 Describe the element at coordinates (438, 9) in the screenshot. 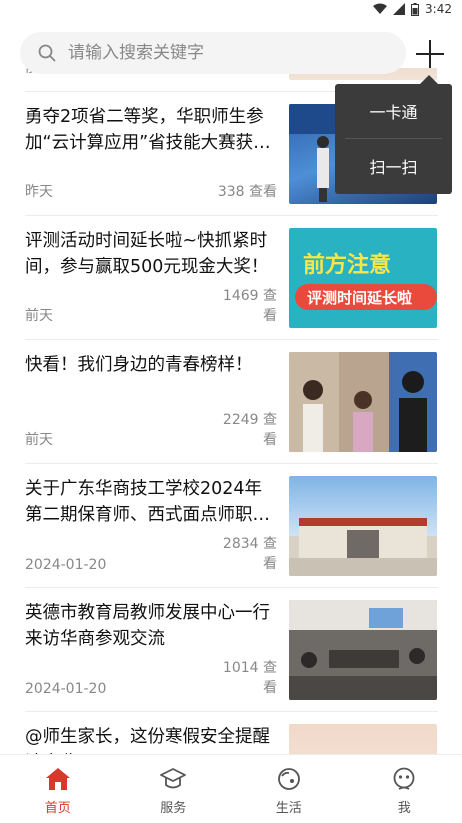

I see `status-time: 3:42` at that location.